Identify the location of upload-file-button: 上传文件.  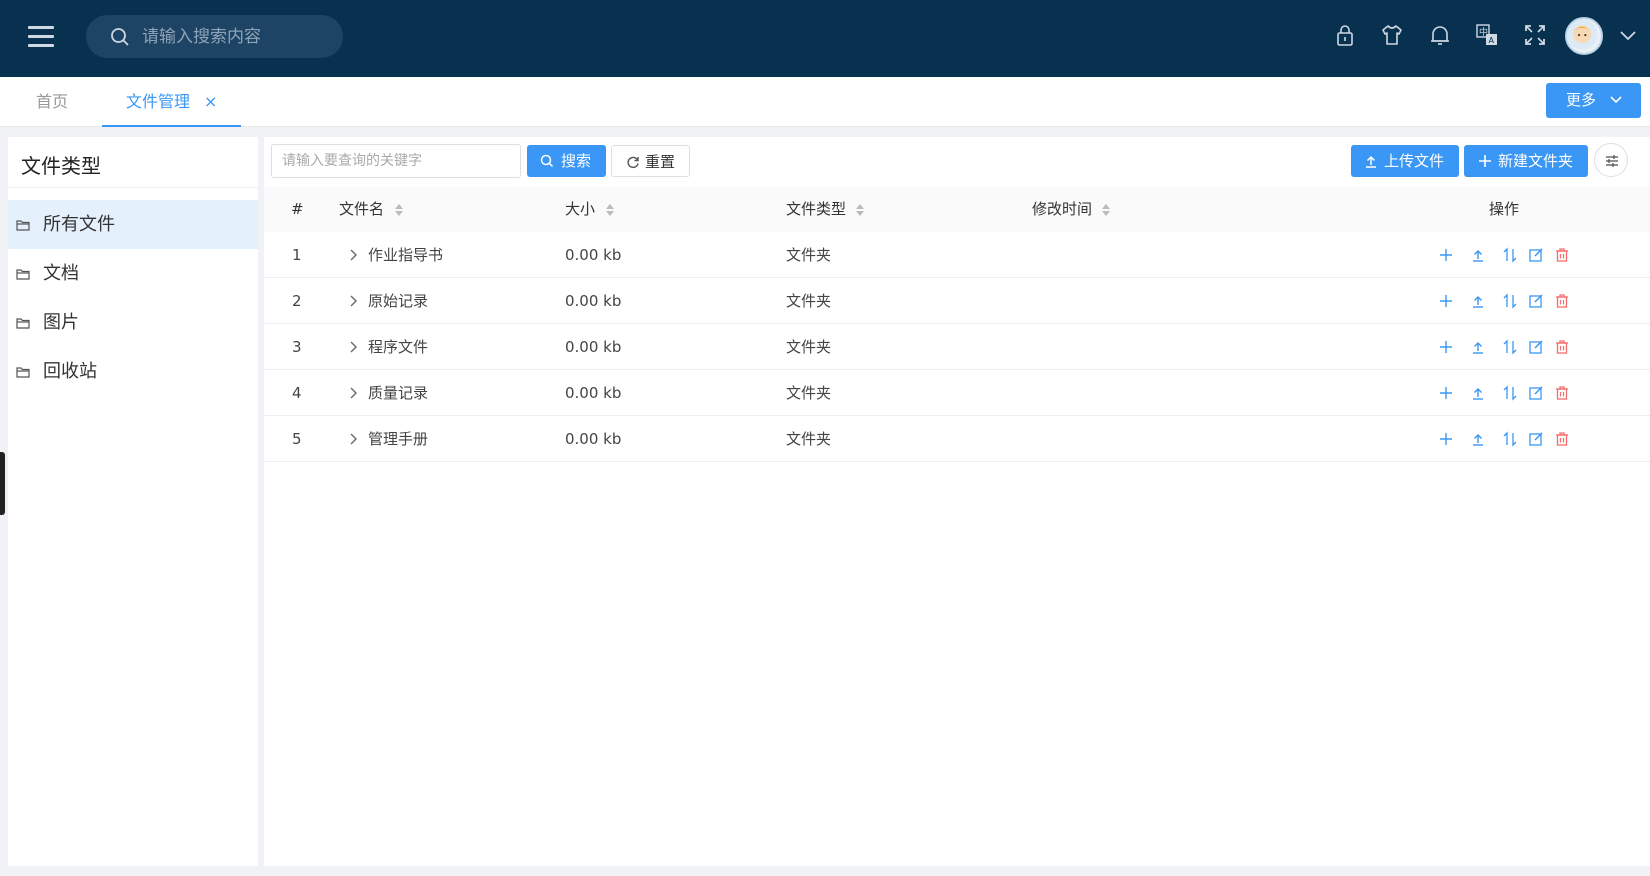
(1405, 161).